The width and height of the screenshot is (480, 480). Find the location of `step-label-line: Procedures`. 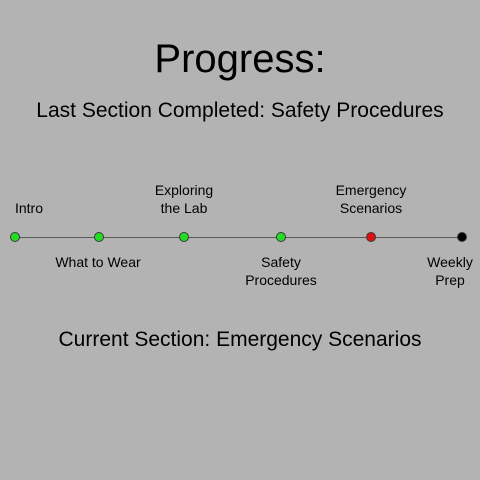

step-label-line: Procedures is located at coordinates (281, 280).